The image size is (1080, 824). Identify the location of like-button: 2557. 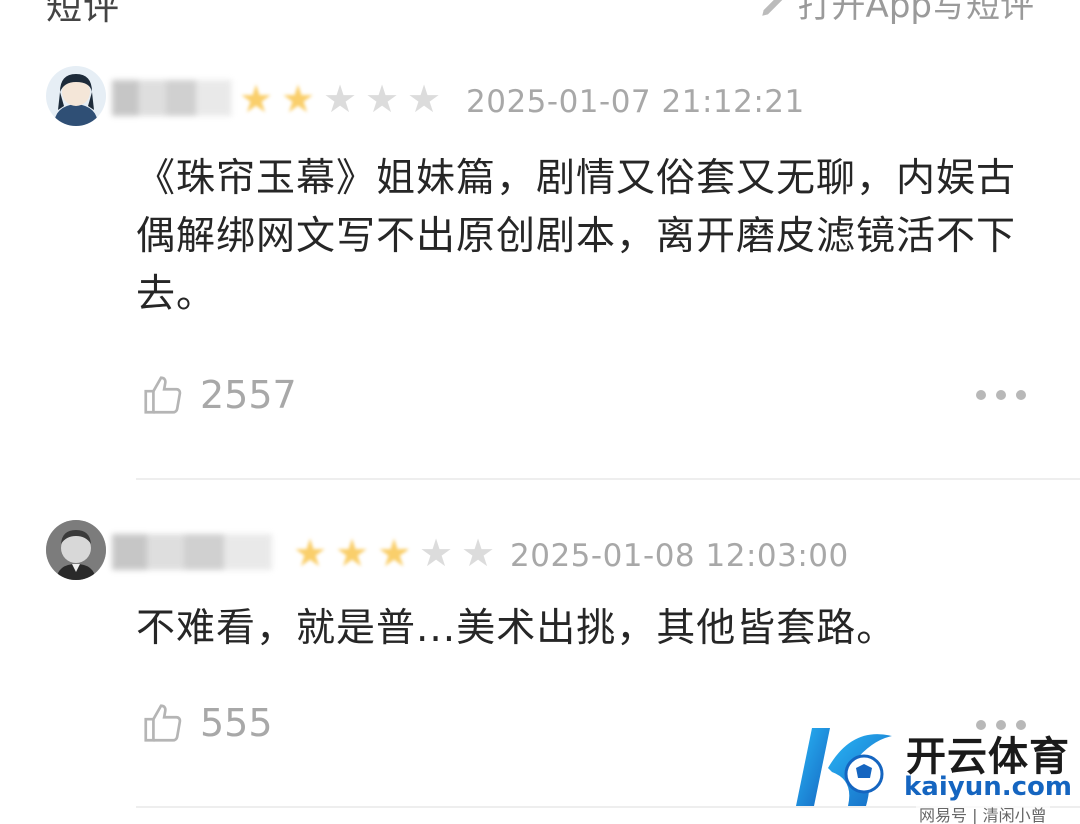
(218, 395).